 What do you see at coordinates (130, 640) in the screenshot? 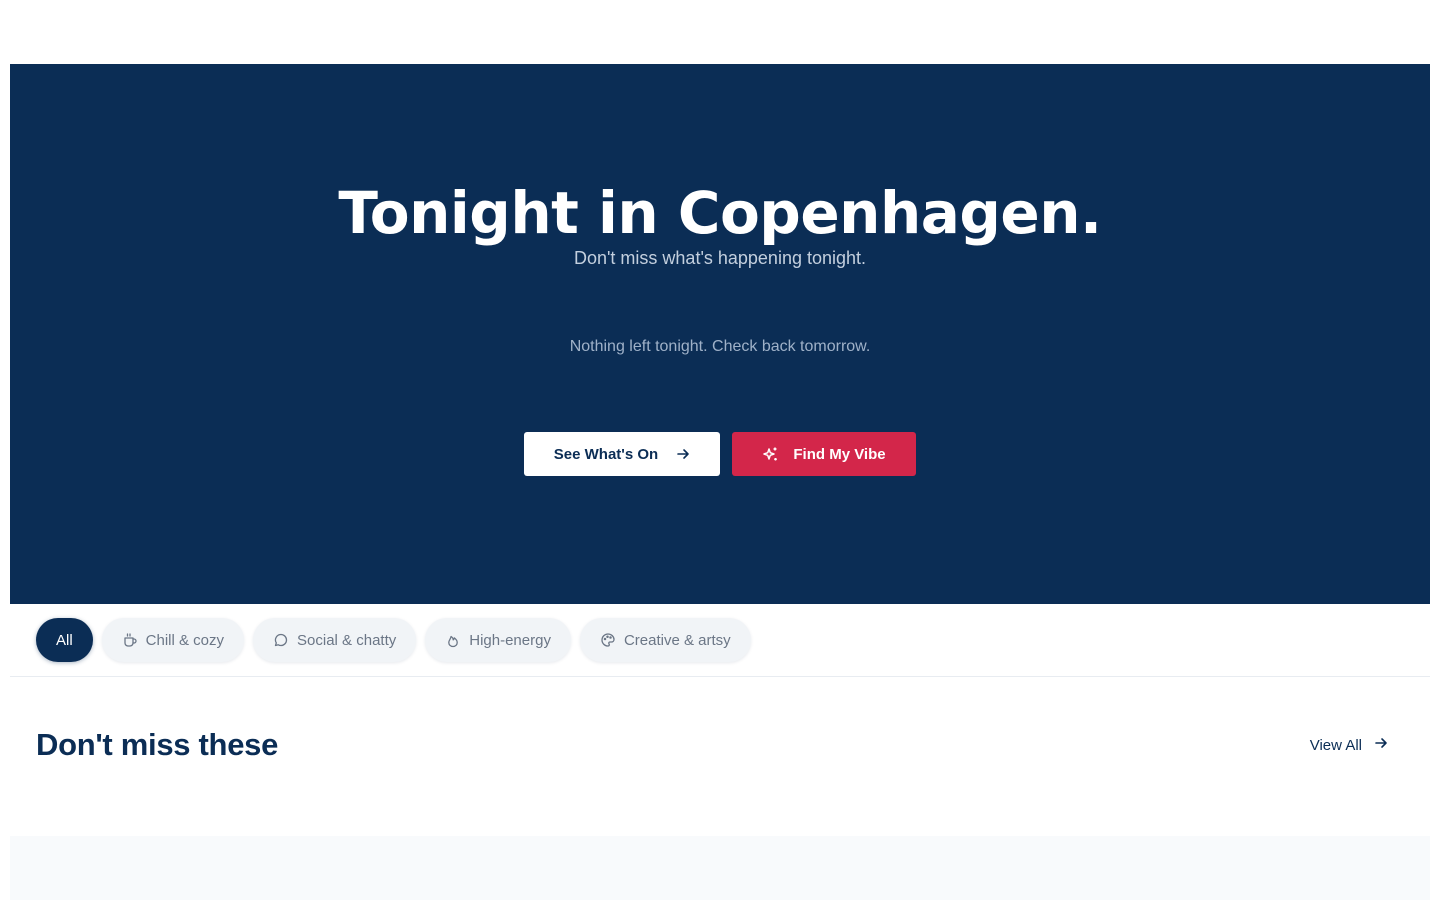
I see `coffee-cup-icon` at bounding box center [130, 640].